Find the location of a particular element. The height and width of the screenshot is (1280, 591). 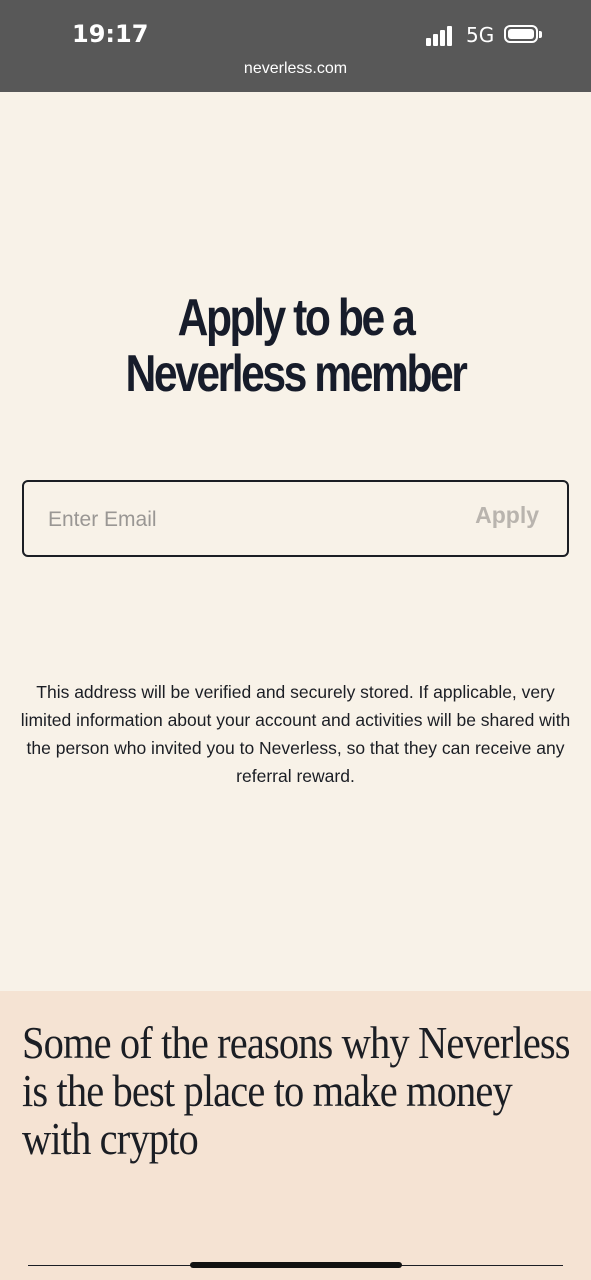

home-indicator is located at coordinates (296, 1265).